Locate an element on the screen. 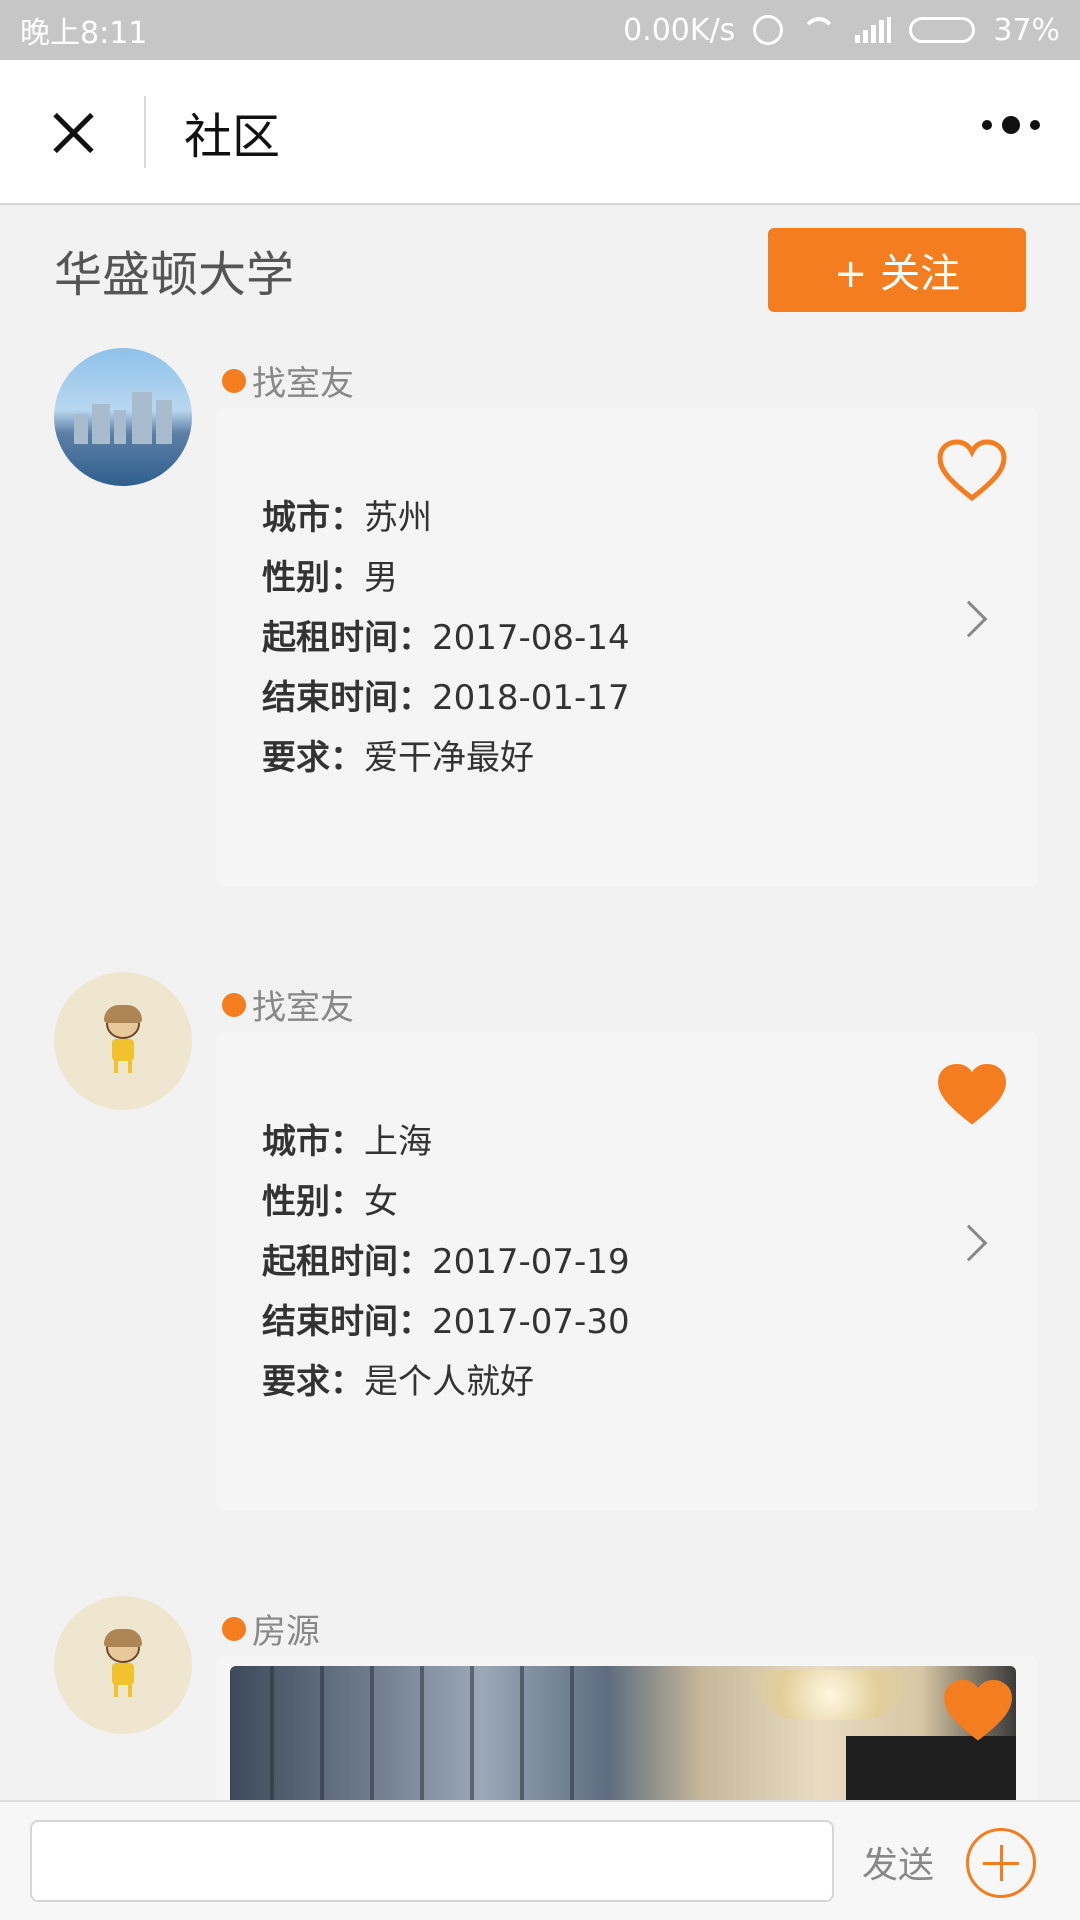 The height and width of the screenshot is (1920, 1080). field-row: 起租时间：2017-08-14 is located at coordinates (446, 638).